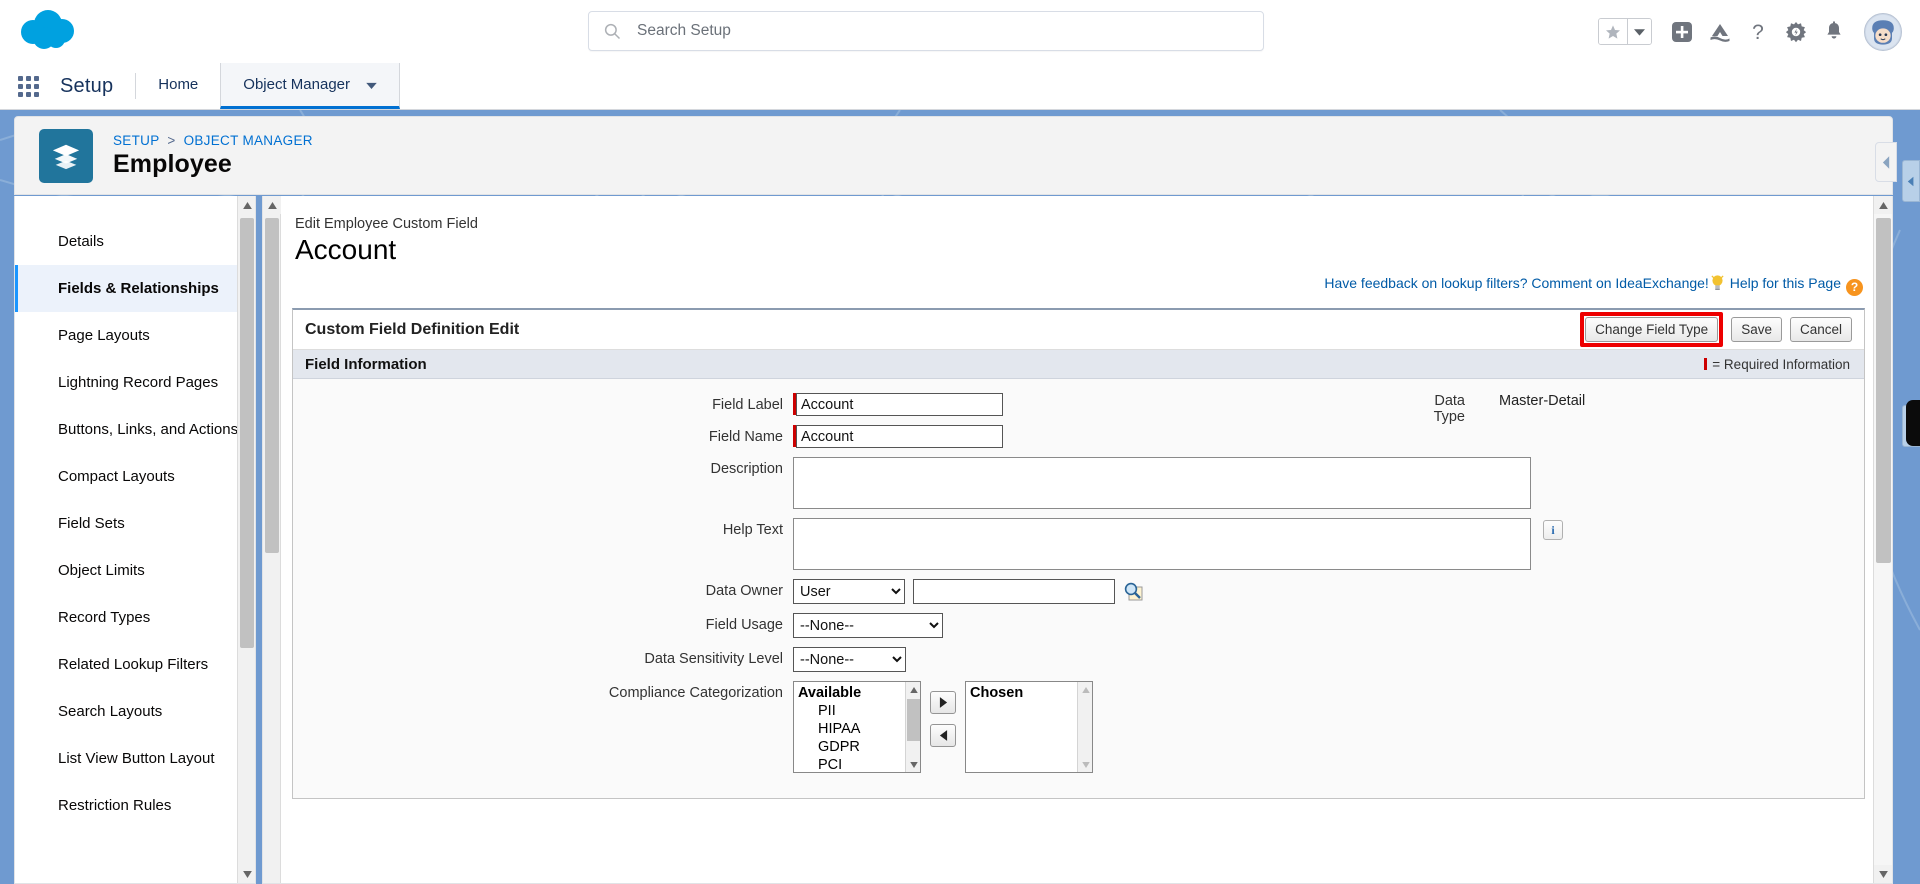 This screenshot has height=884, width=1920. What do you see at coordinates (1758, 32) in the screenshot?
I see `help-icon: ?` at bounding box center [1758, 32].